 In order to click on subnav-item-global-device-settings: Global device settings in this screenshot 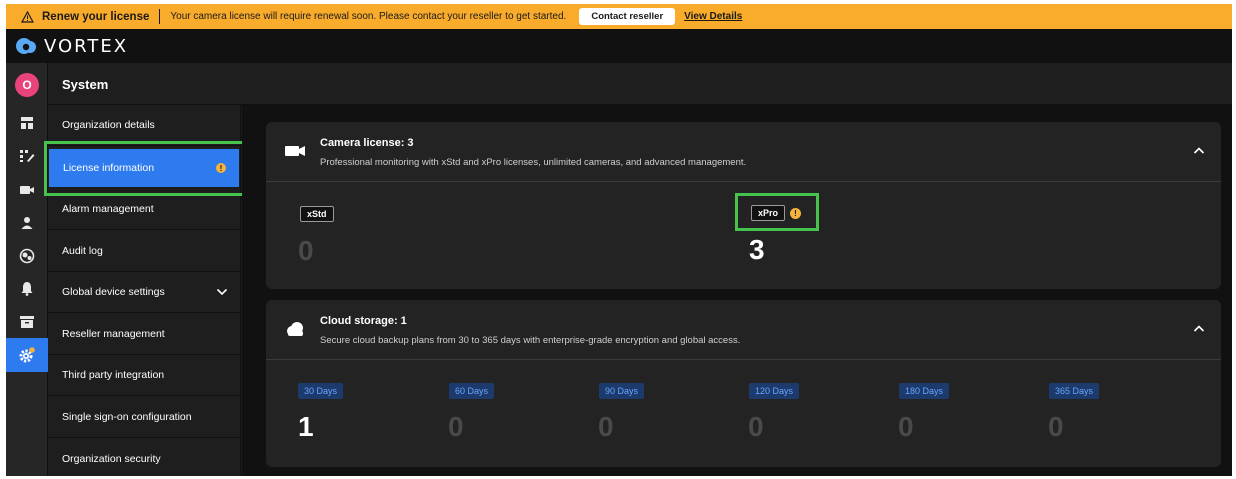, I will do `click(144, 292)`.